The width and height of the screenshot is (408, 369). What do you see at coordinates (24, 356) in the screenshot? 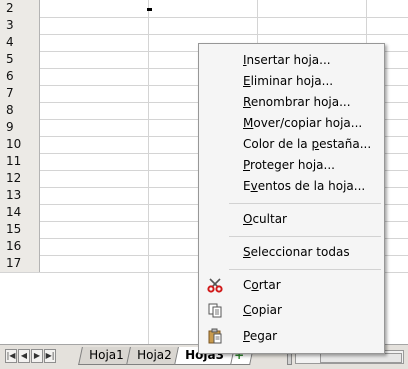
I see `prev-sheet-button: ◀` at bounding box center [24, 356].